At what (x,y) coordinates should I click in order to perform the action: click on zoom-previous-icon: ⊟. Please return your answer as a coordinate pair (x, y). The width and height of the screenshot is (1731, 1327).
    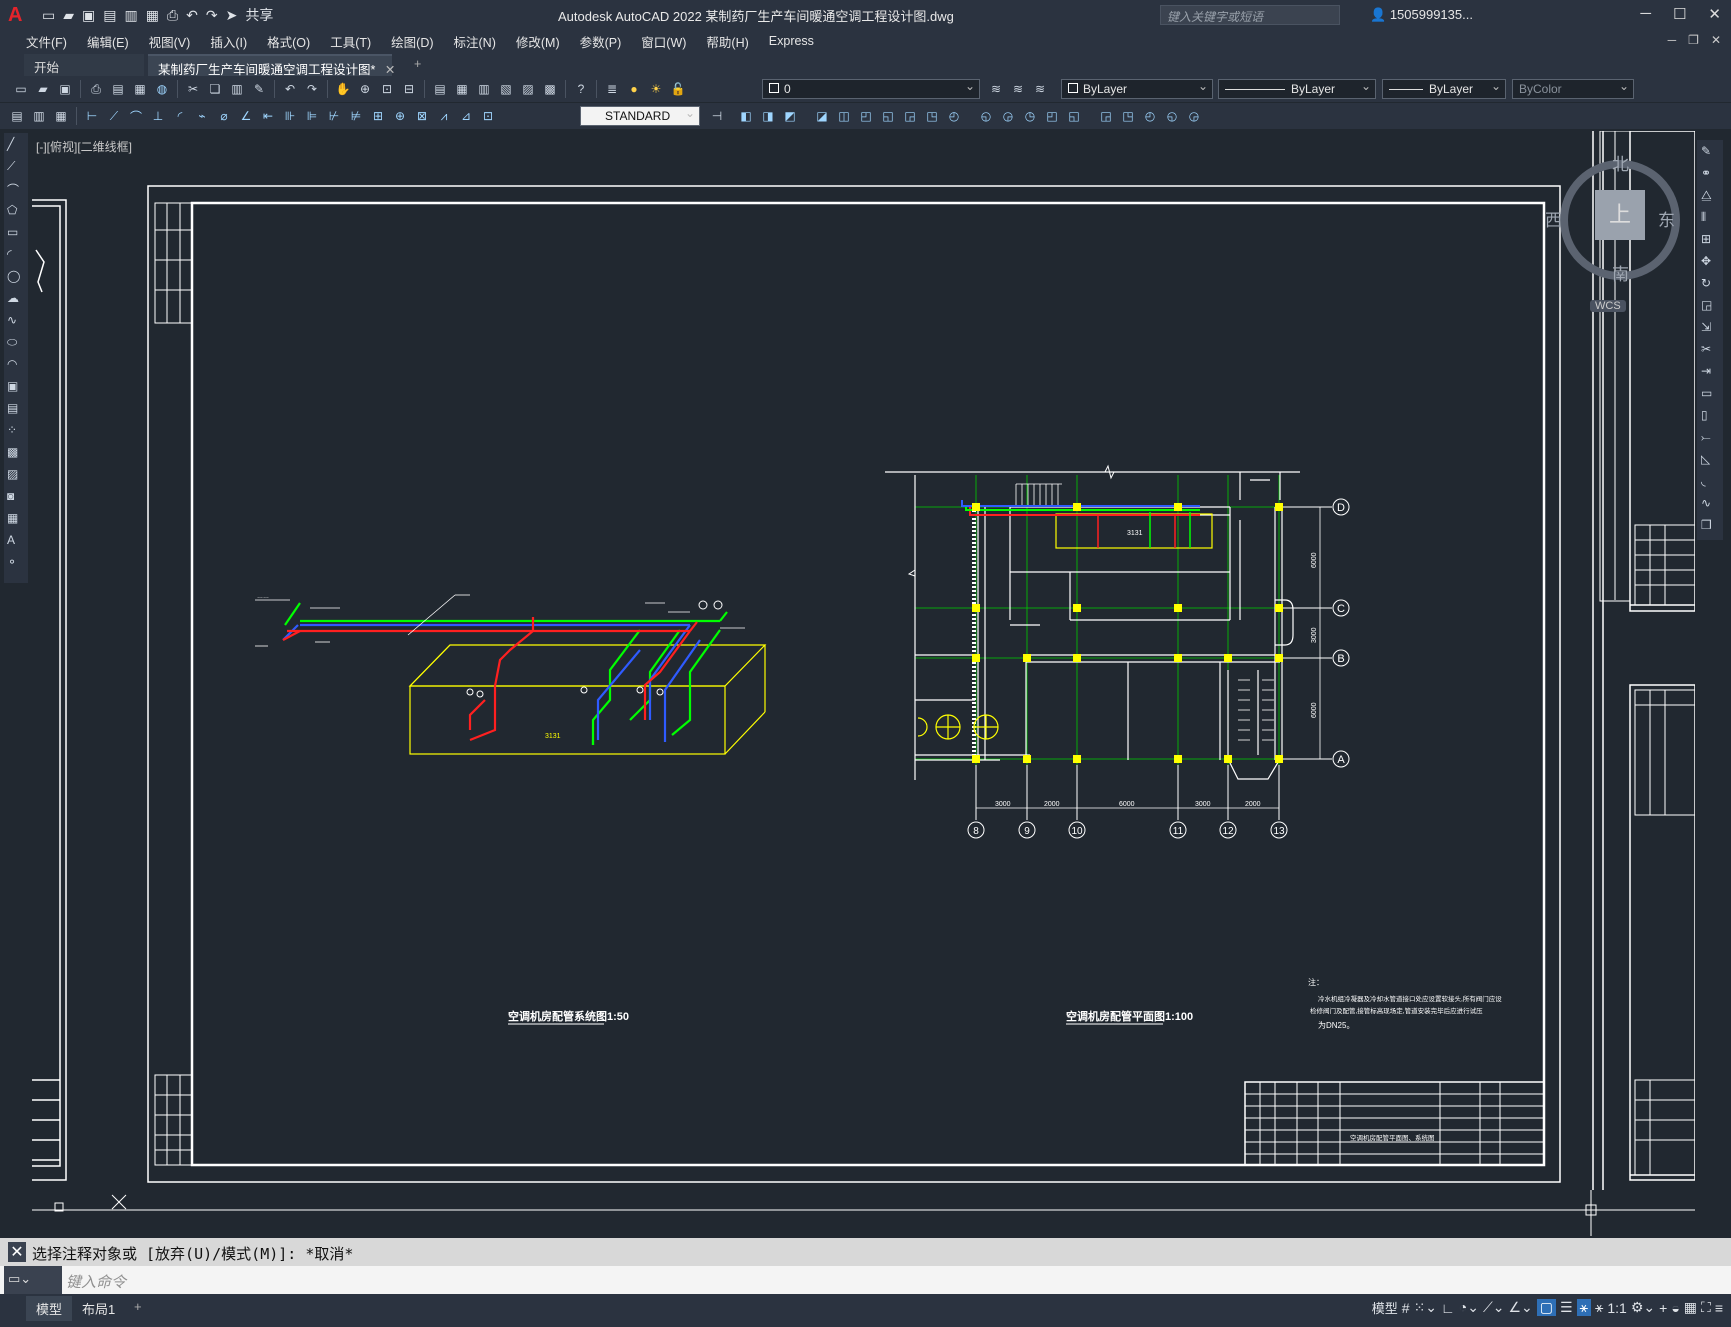
    Looking at the image, I should click on (409, 89).